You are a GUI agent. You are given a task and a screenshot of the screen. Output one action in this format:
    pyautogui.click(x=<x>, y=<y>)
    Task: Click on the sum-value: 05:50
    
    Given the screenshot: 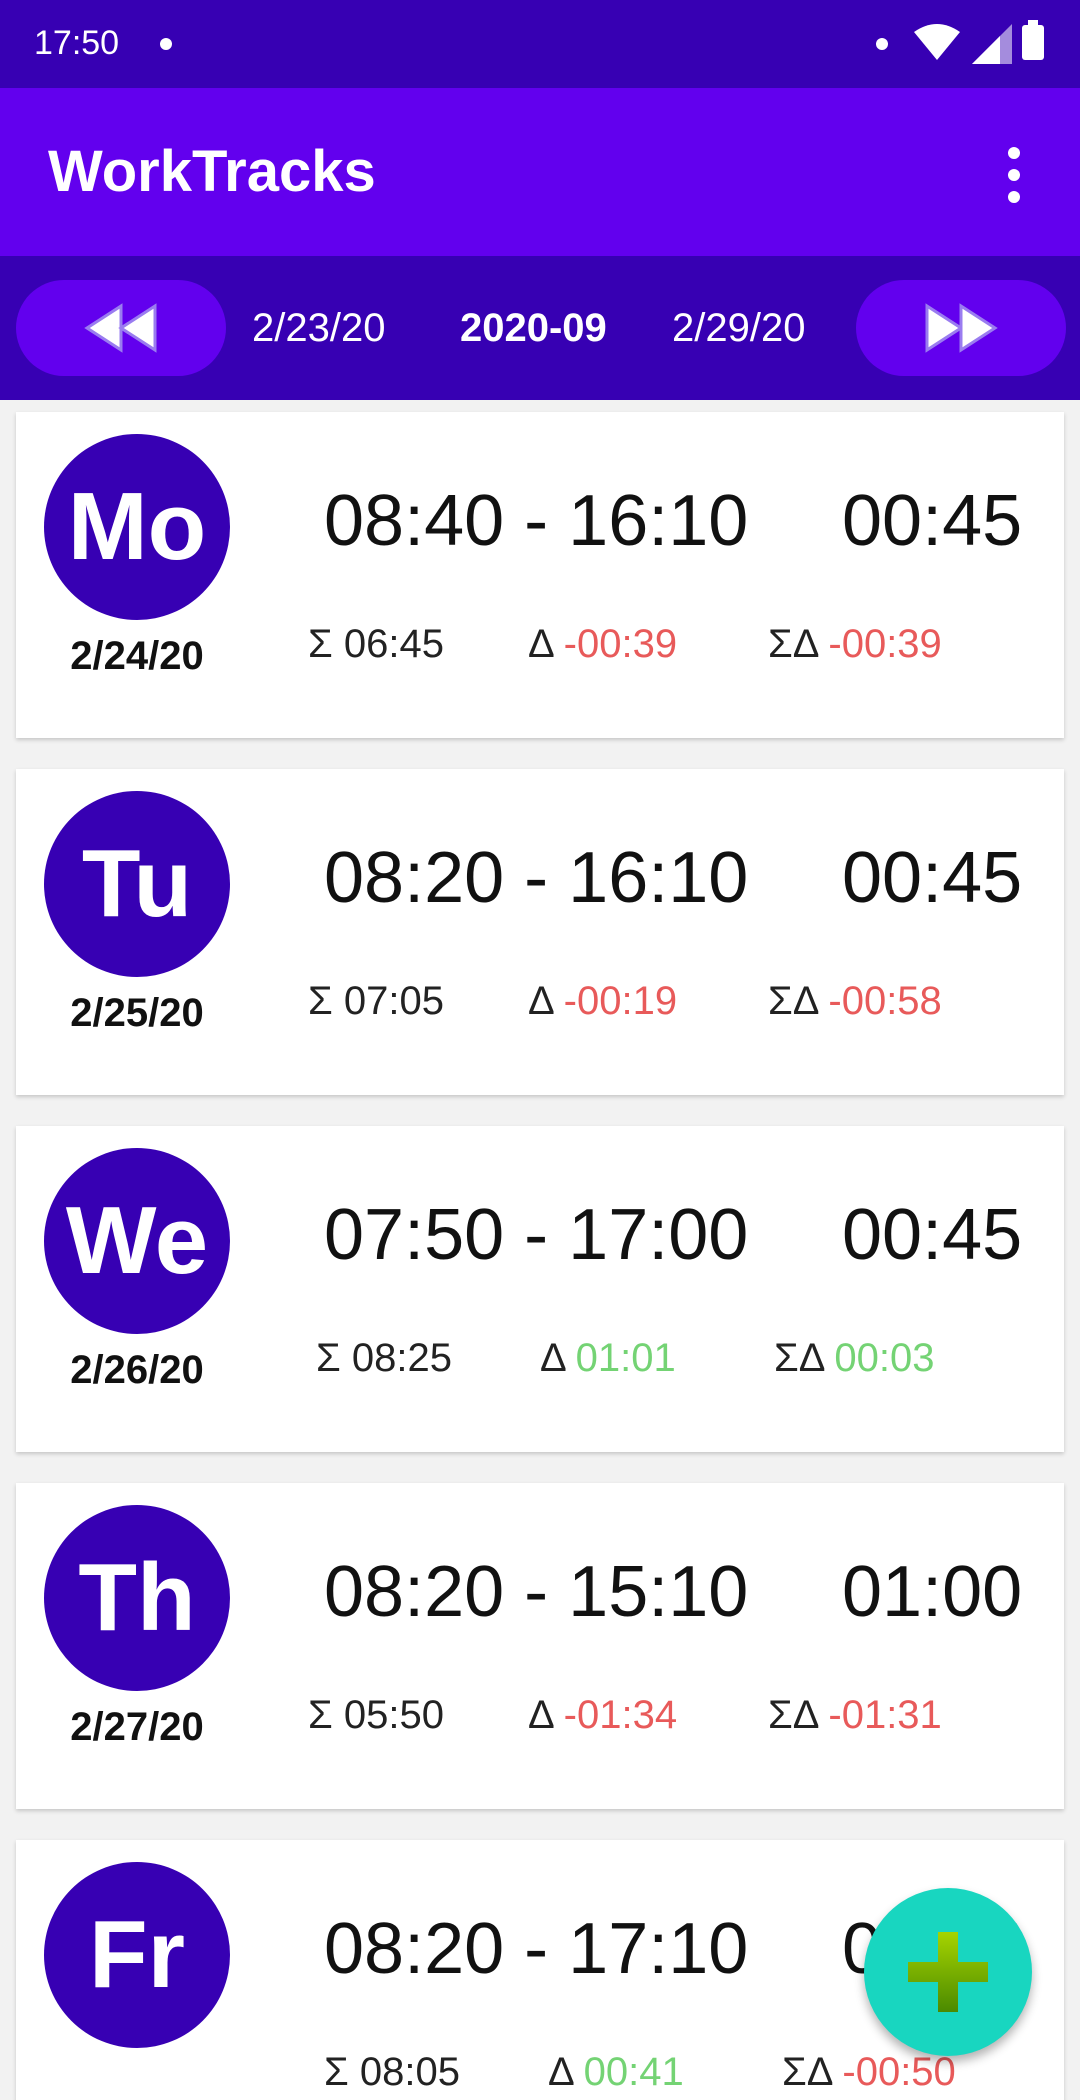 What is the action you would take?
    pyautogui.click(x=393, y=1715)
    